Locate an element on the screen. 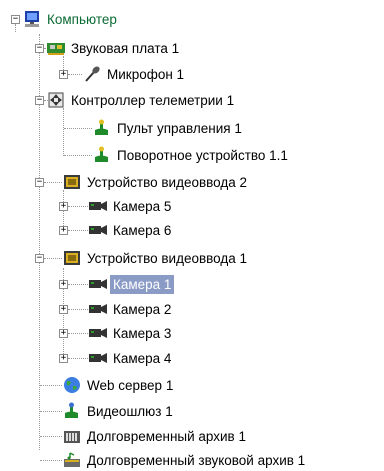 The width and height of the screenshot is (384, 471). tree-node-microphone: Микрофон 1 is located at coordinates (134, 74).